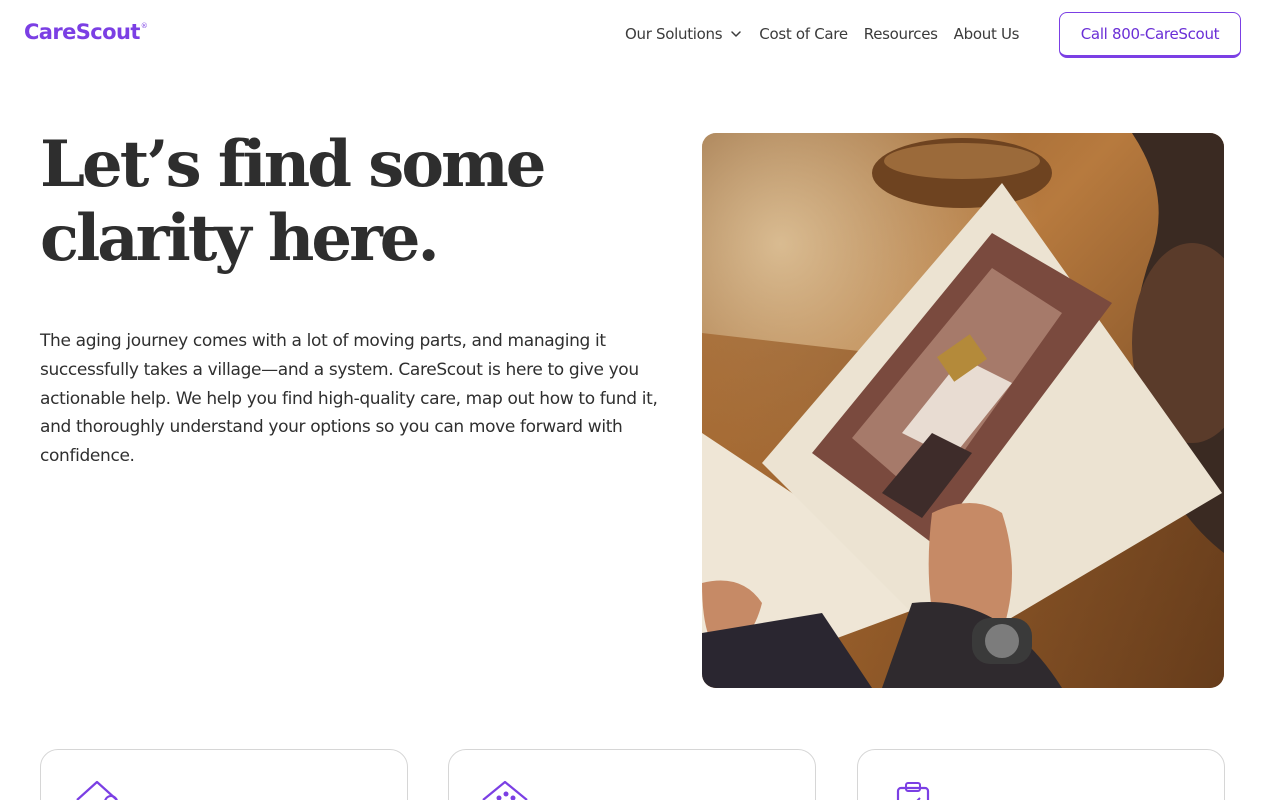  I want to click on nav-resources-label: Resources, so click(900, 34).